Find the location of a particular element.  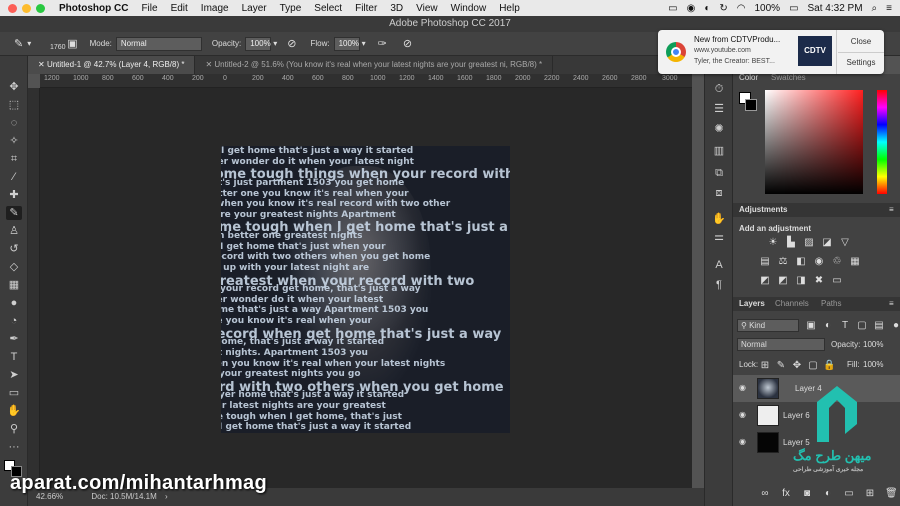

new-group-icon: ▭ is located at coordinates (849, 493).